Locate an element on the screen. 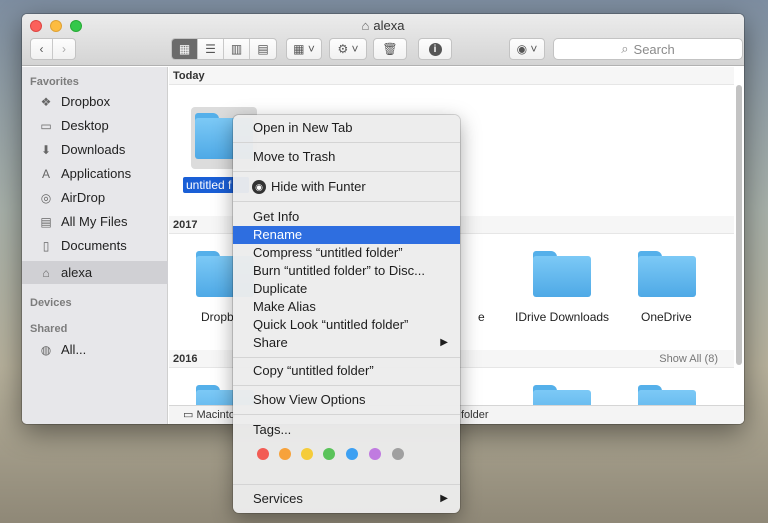  action-button: ⚙ ˅ is located at coordinates (348, 49).